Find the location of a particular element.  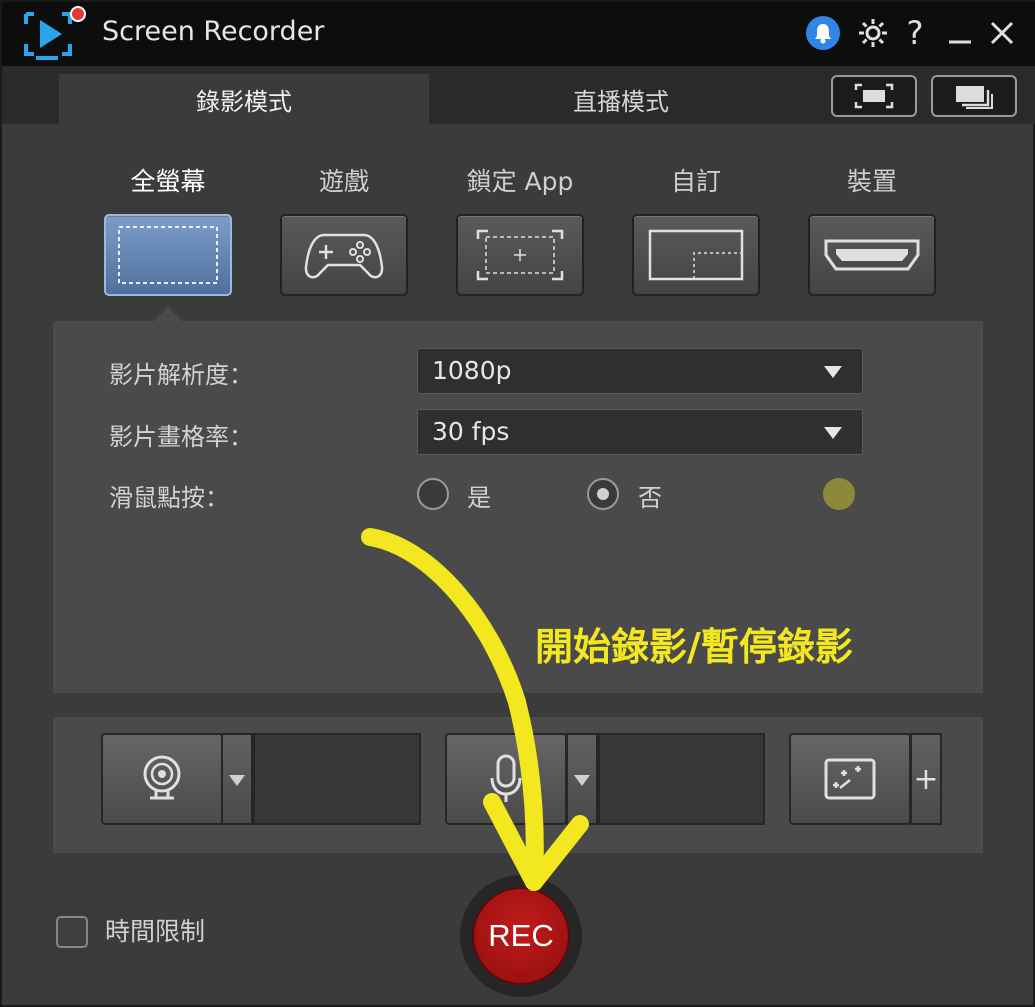

gear-icon is located at coordinates (873, 33).